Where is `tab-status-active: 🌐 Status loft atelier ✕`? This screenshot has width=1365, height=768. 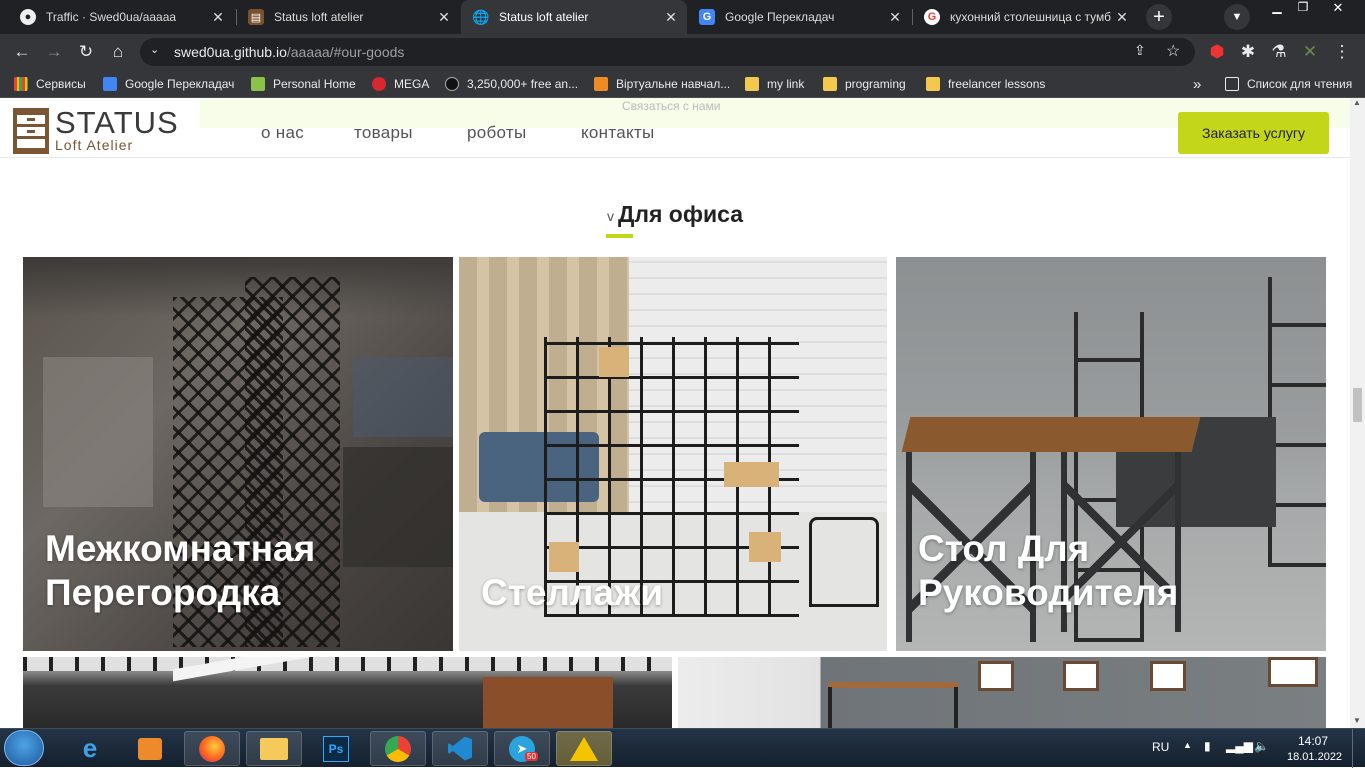
tab-status-active: 🌐 Status loft atelier ✕ is located at coordinates (574, 17).